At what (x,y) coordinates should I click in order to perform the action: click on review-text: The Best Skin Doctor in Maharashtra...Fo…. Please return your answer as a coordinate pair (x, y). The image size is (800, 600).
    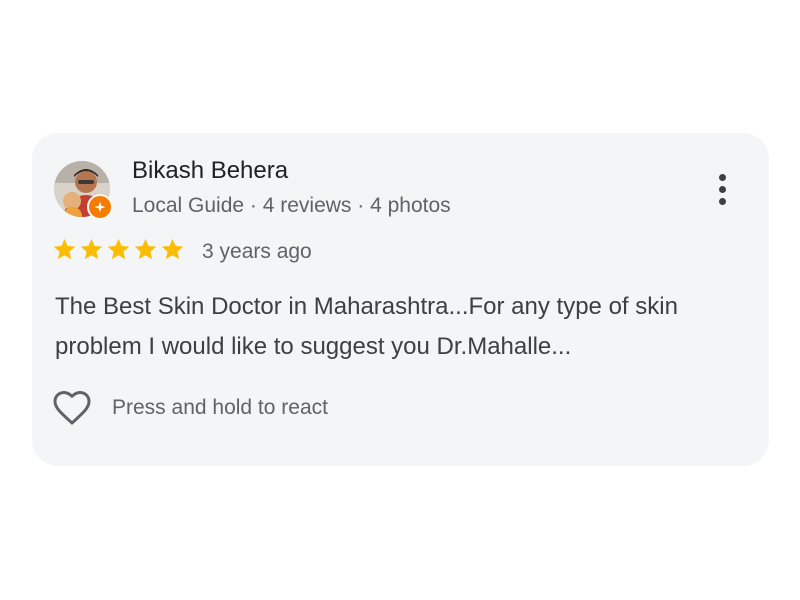
    Looking at the image, I should click on (400, 327).